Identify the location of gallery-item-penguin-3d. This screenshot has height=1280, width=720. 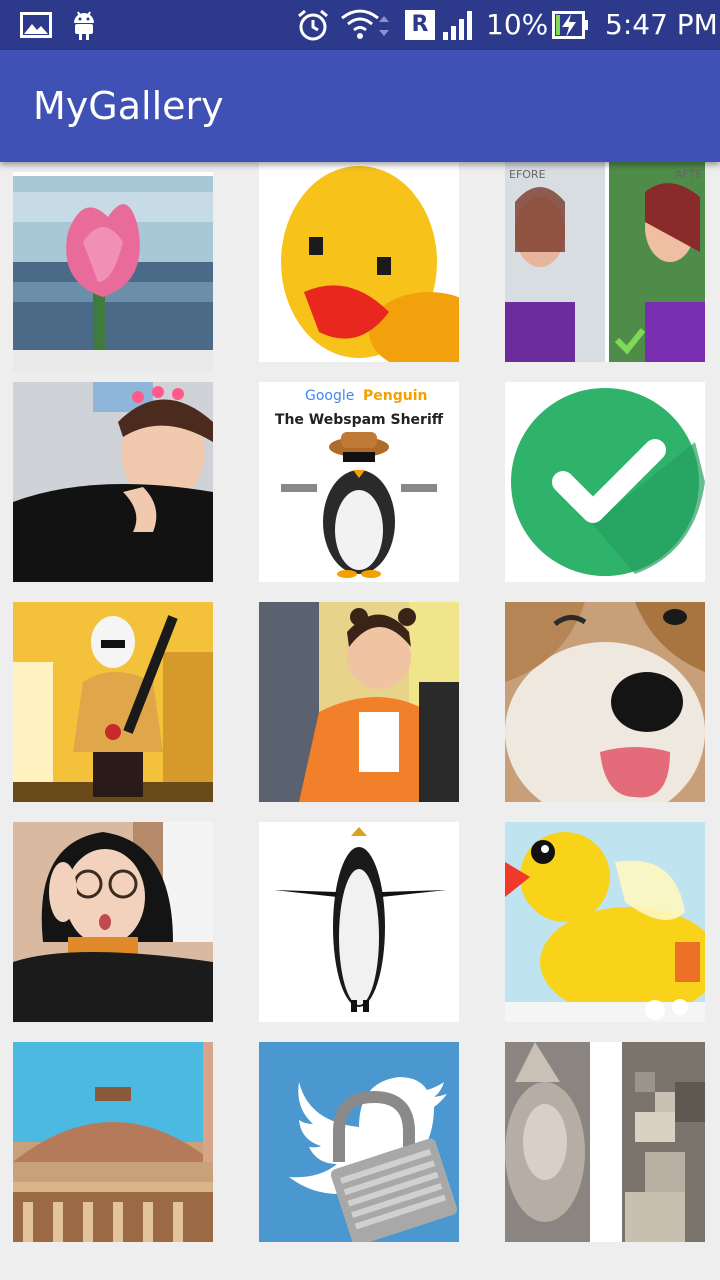
(359, 922).